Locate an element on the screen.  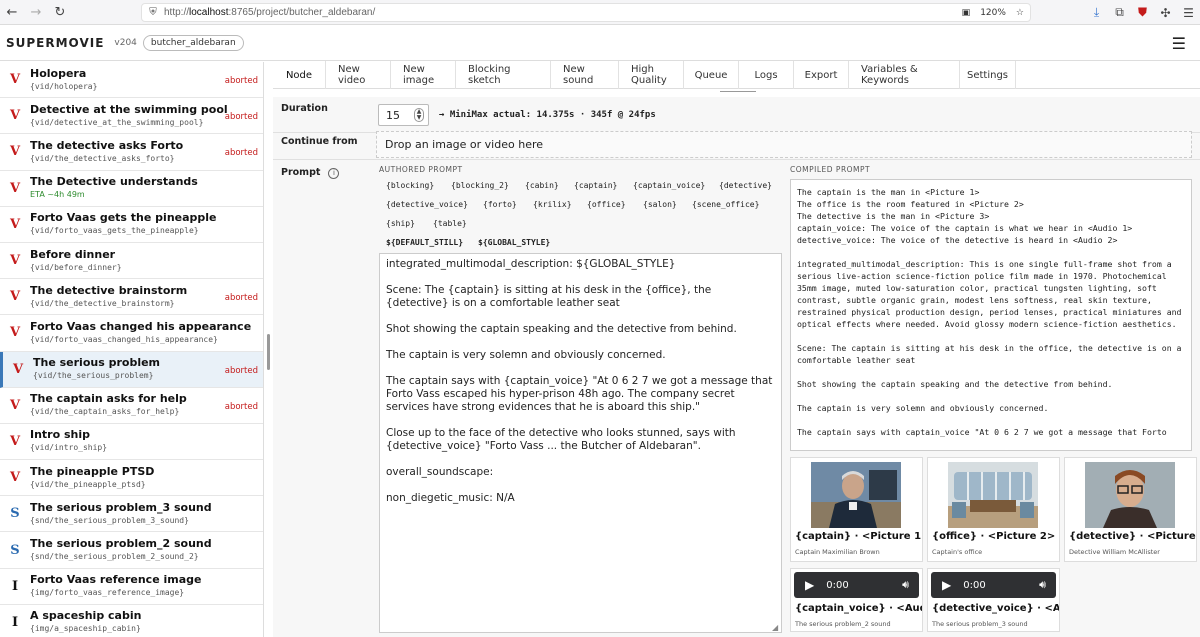
shield-extension-icon: ⛊ is located at coordinates (1142, 12).